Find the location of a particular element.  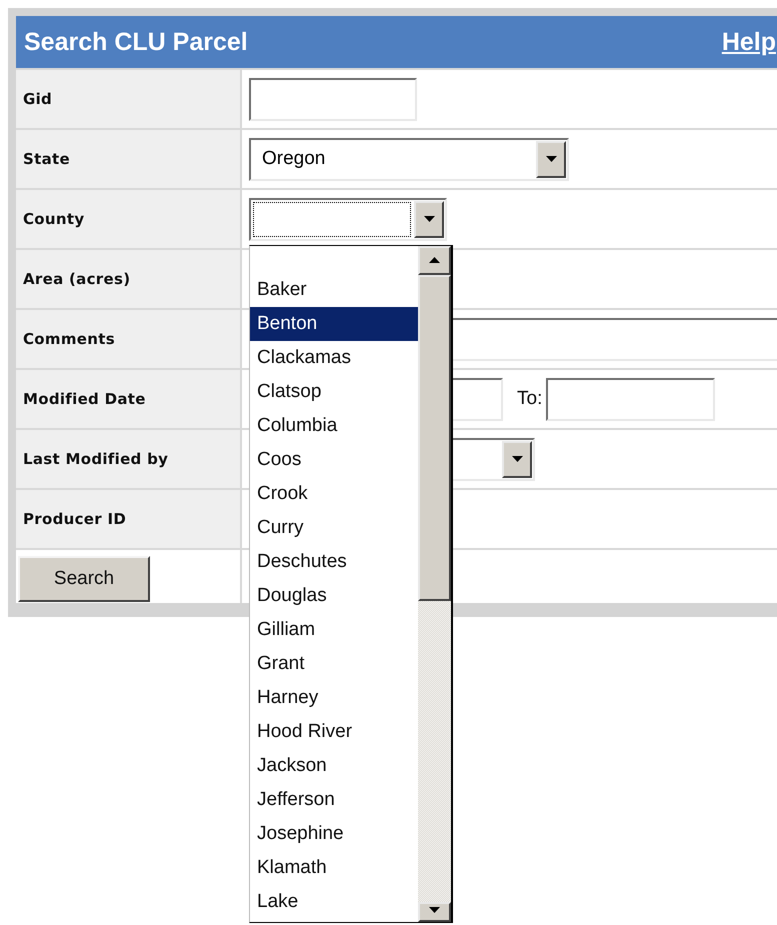

dropdown-option: Baker is located at coordinates (334, 289).